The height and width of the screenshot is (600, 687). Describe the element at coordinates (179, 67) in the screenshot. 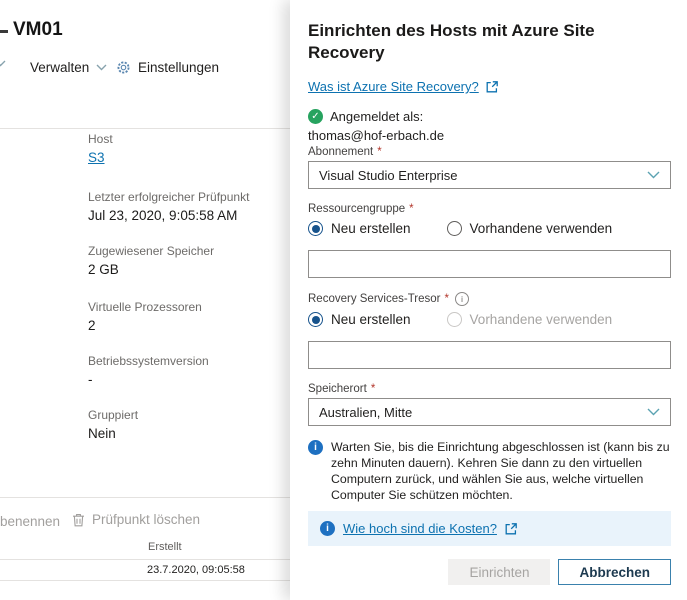

I see `settings-label: Einstellungen` at that location.